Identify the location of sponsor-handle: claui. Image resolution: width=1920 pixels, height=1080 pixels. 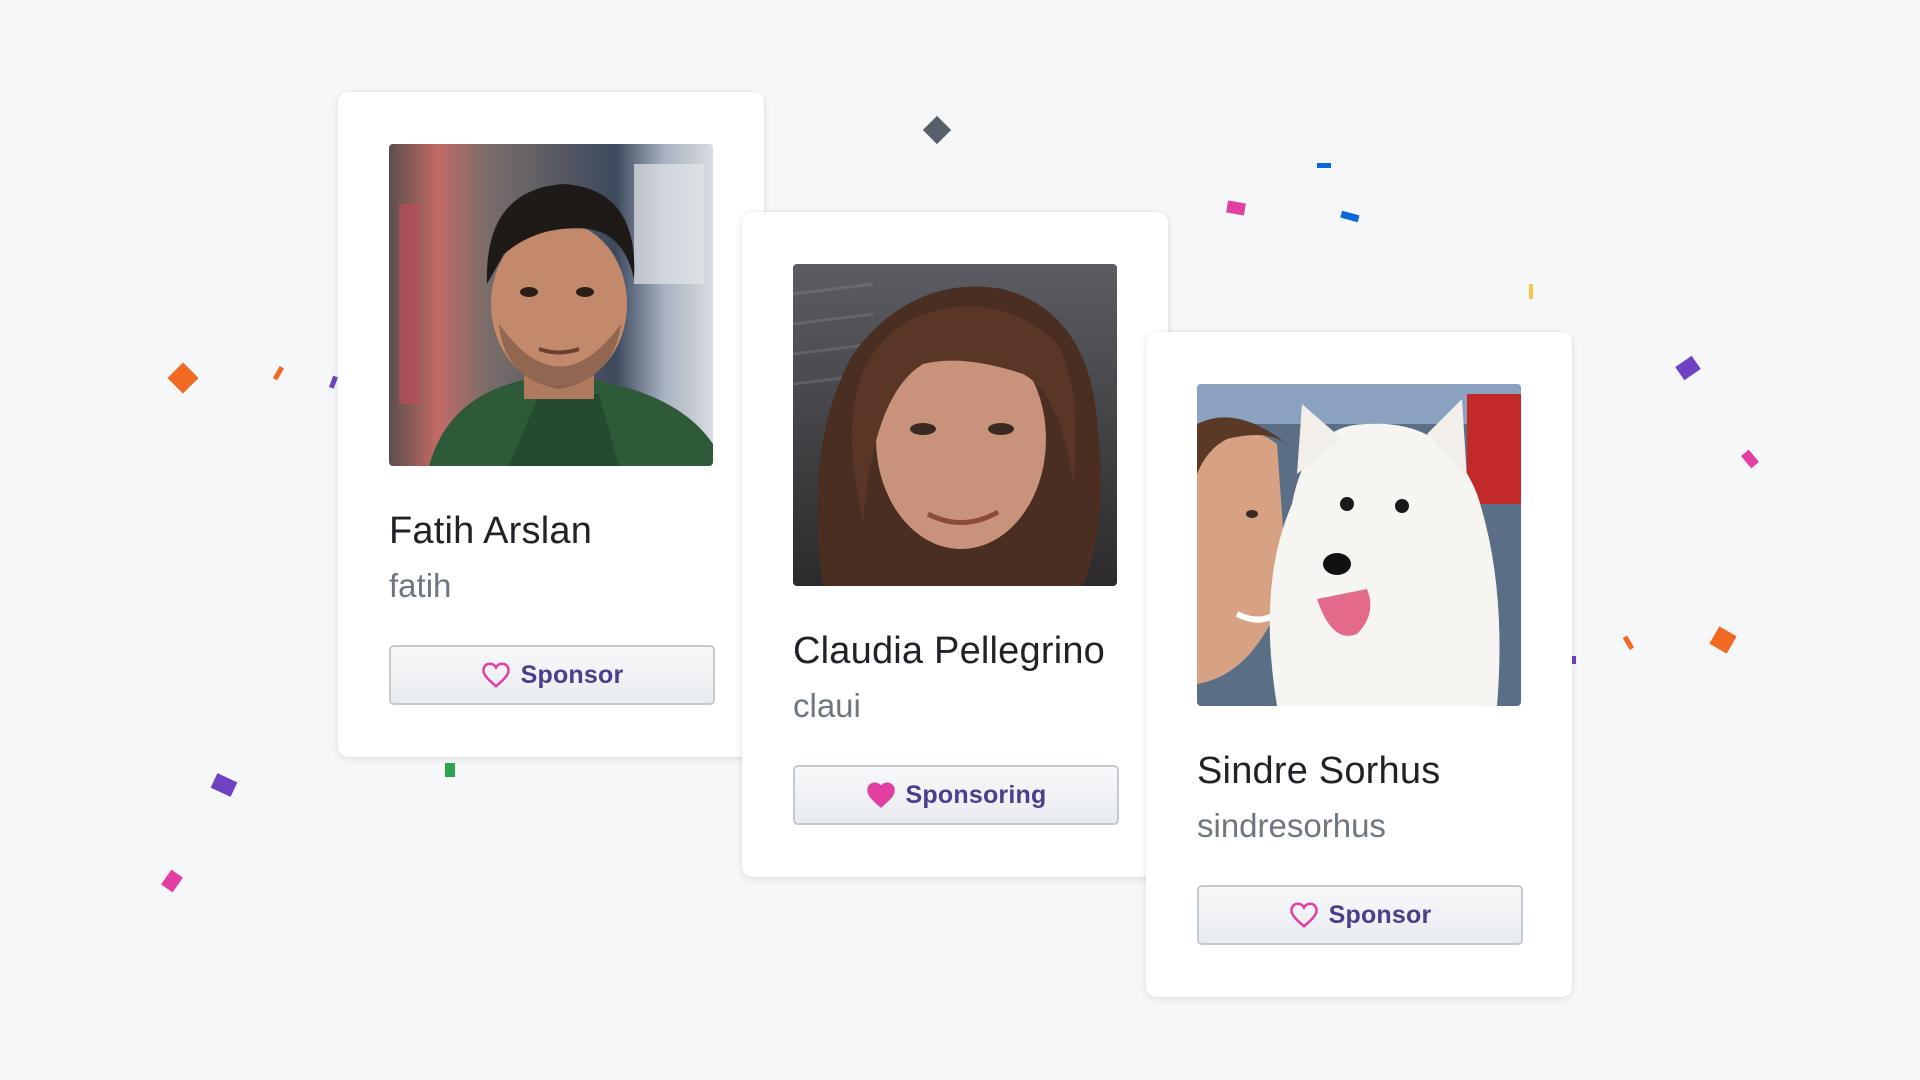
(955, 706).